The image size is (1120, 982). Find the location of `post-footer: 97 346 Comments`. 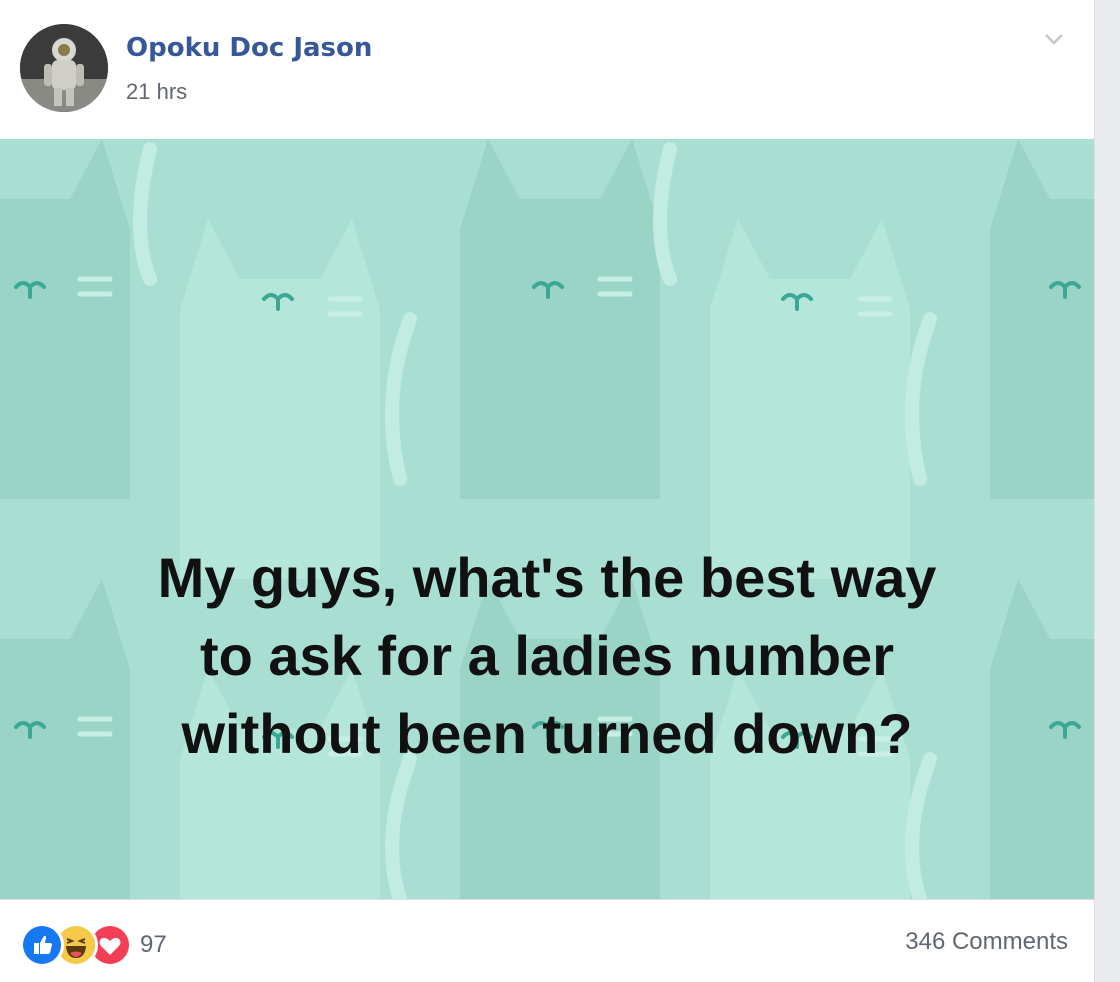

post-footer: 97 346 Comments is located at coordinates (547, 941).